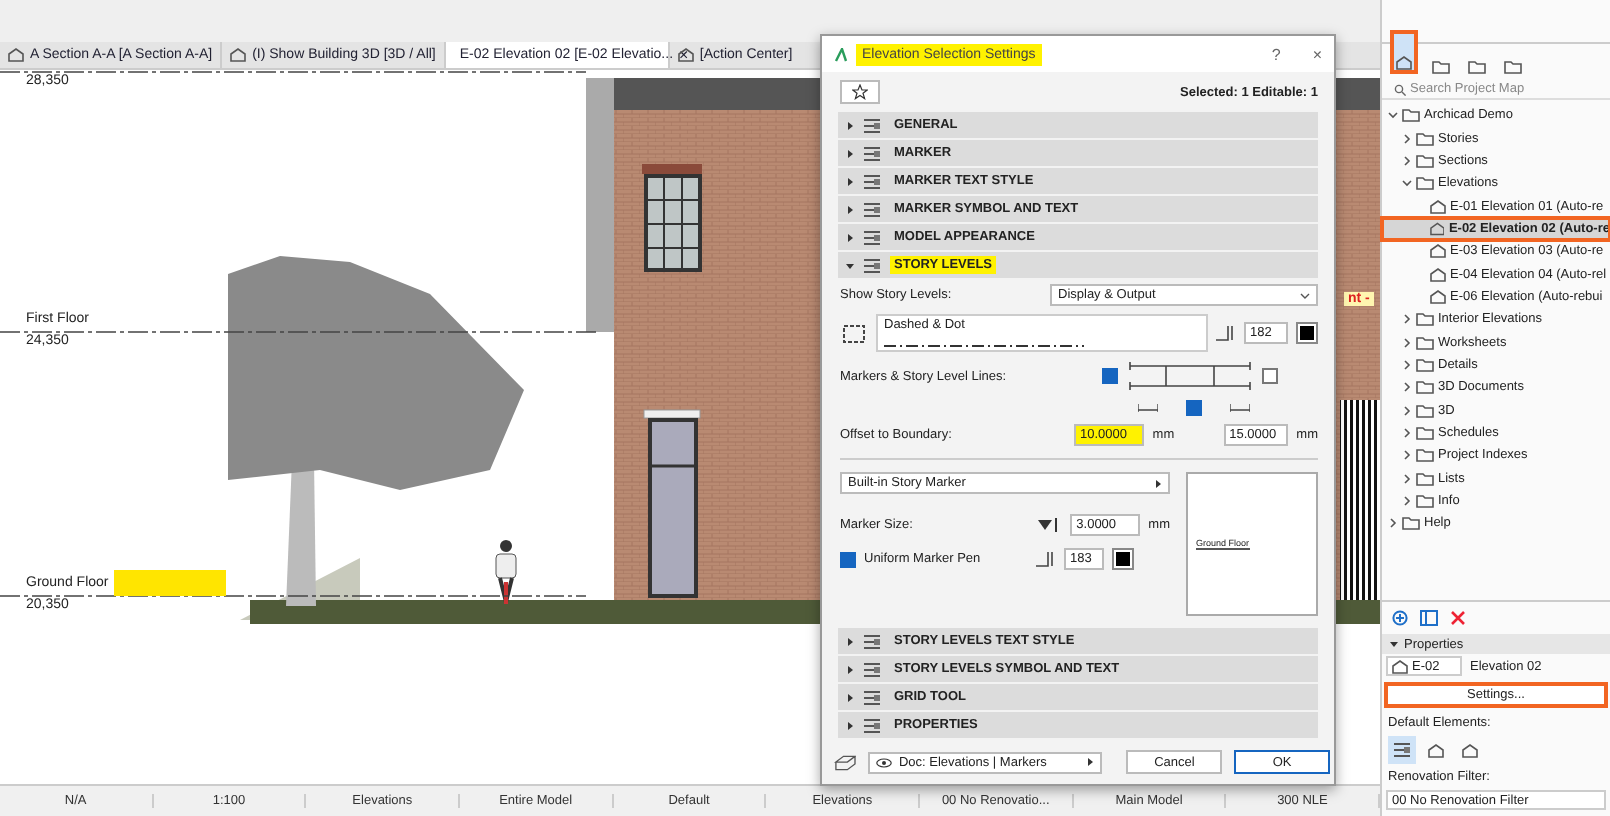 The width and height of the screenshot is (1610, 816). Describe the element at coordinates (884, 762) in the screenshot. I see `eye-icon` at that location.